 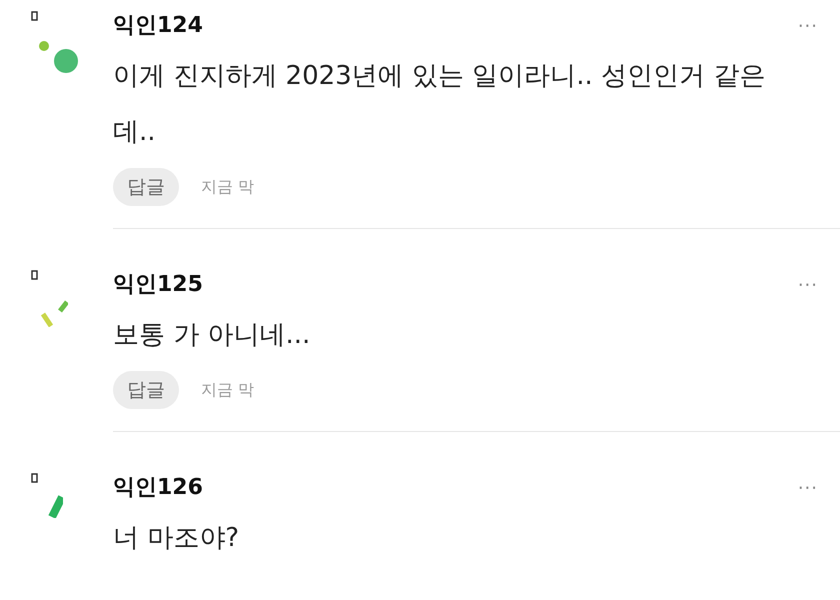 I want to click on comment-text: 이게 진지하게 2023년에 있는 일이라니.. 성인인거 같은데.., so click(x=439, y=104).